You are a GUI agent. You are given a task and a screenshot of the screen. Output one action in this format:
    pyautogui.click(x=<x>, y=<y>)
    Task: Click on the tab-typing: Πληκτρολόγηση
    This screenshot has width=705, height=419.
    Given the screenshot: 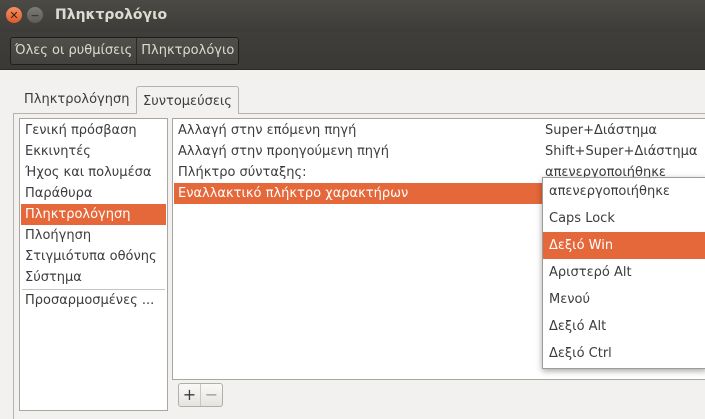 What is the action you would take?
    pyautogui.click(x=76, y=100)
    